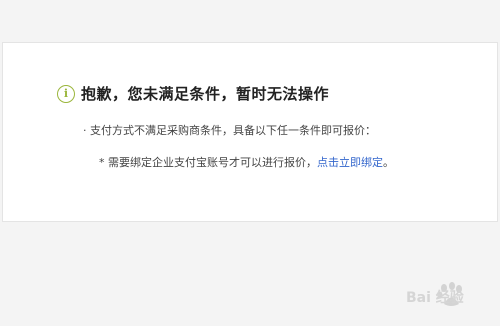  What do you see at coordinates (388, 162) in the screenshot?
I see `condition-suffix: 。` at bounding box center [388, 162].